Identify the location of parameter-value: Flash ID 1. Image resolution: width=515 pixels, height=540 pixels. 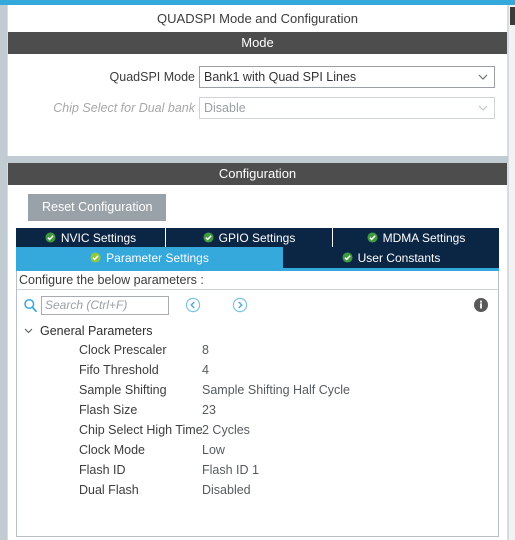
(230, 470).